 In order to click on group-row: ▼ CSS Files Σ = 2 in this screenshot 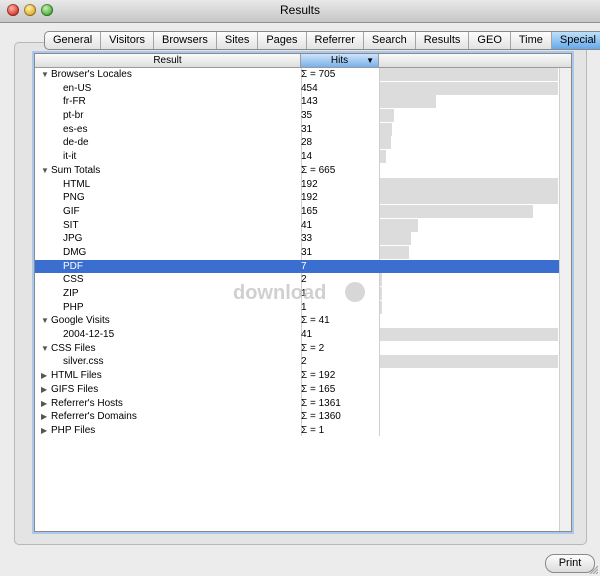, I will do `click(303, 349)`.